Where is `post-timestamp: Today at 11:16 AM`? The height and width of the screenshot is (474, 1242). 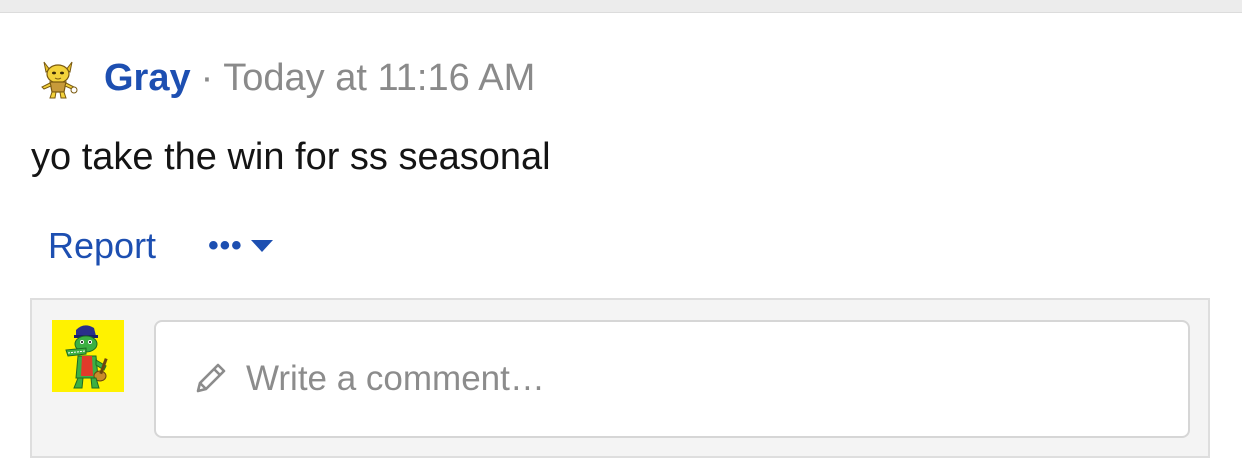 post-timestamp: Today at 11:16 AM is located at coordinates (379, 78).